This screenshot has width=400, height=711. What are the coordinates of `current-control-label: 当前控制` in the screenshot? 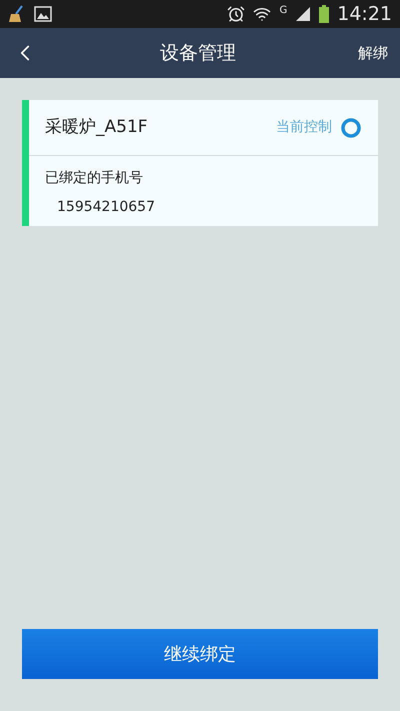 It's located at (304, 127).